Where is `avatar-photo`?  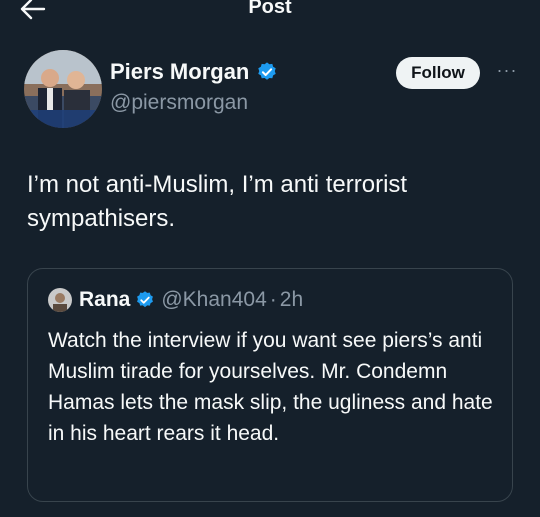 avatar-photo is located at coordinates (63, 89).